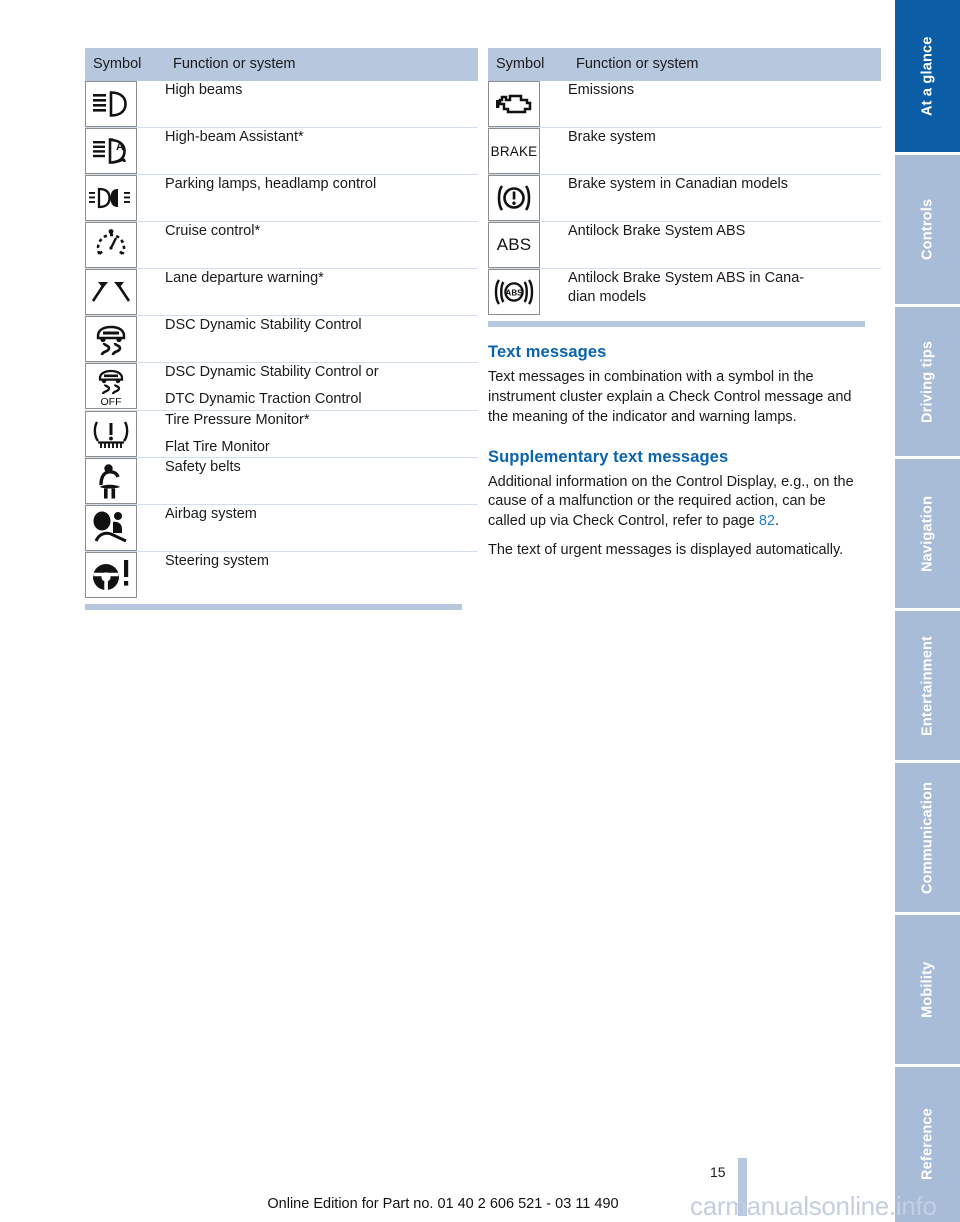 The width and height of the screenshot is (960, 1222). I want to click on function-cell: Brake system, so click(724, 151).